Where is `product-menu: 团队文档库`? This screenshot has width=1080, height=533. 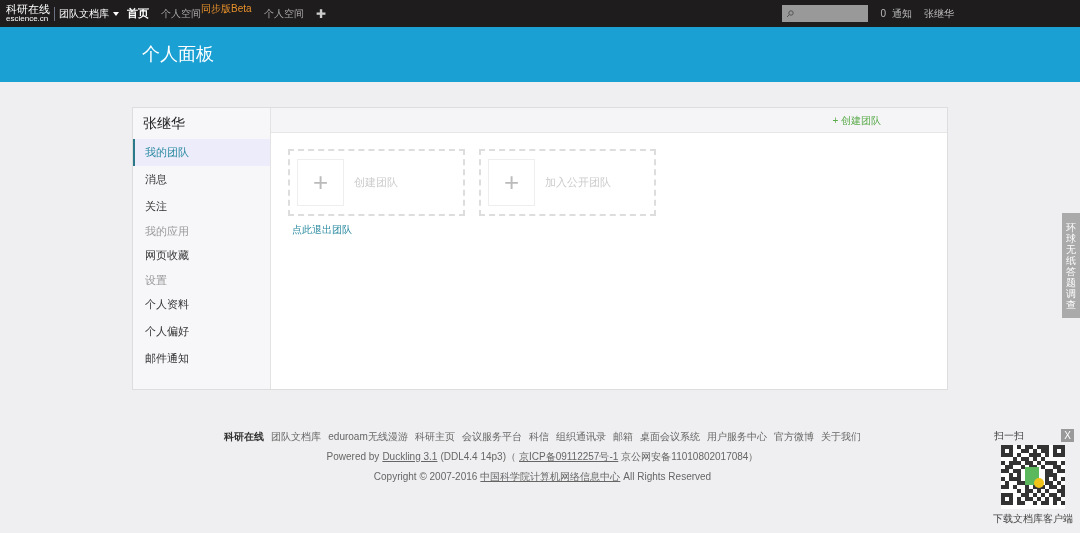 product-menu: 团队文档库 is located at coordinates (89, 13).